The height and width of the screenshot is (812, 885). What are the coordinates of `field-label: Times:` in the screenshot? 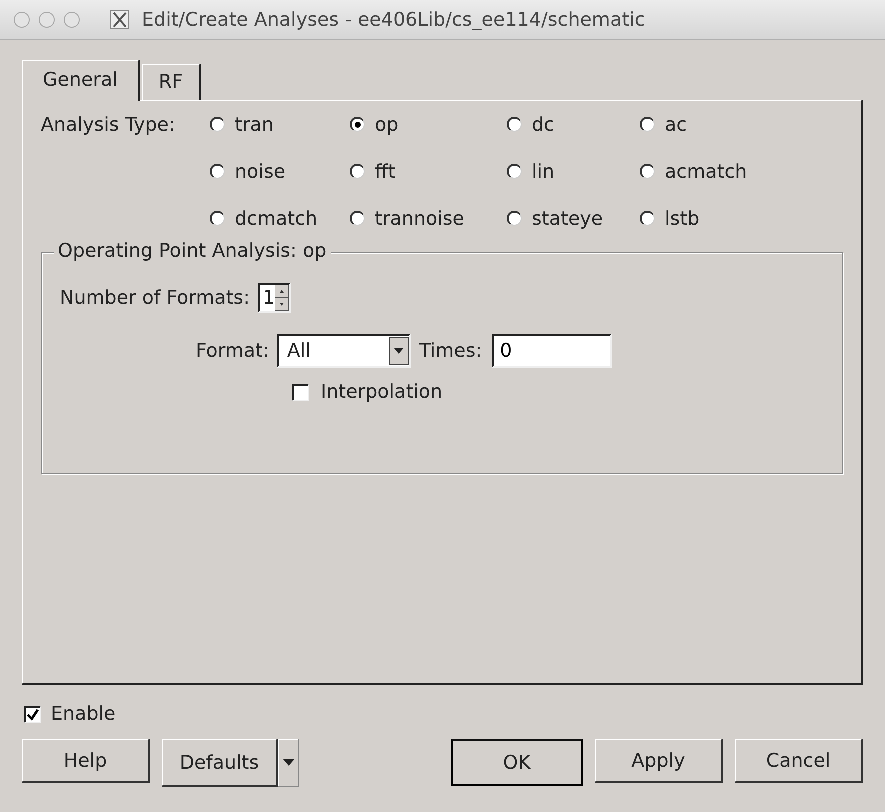 It's located at (450, 351).